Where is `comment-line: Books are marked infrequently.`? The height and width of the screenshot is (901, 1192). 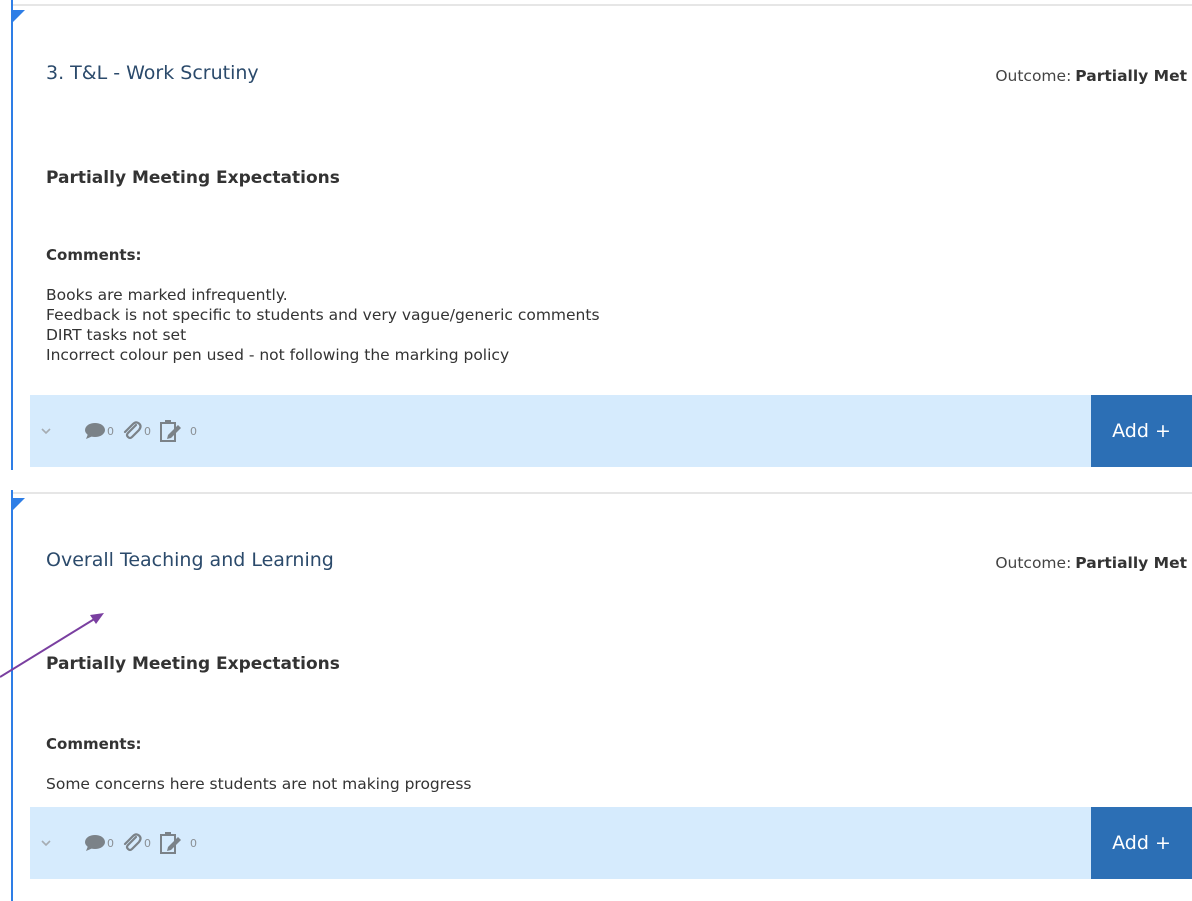 comment-line: Books are marked infrequently. is located at coordinates (167, 295).